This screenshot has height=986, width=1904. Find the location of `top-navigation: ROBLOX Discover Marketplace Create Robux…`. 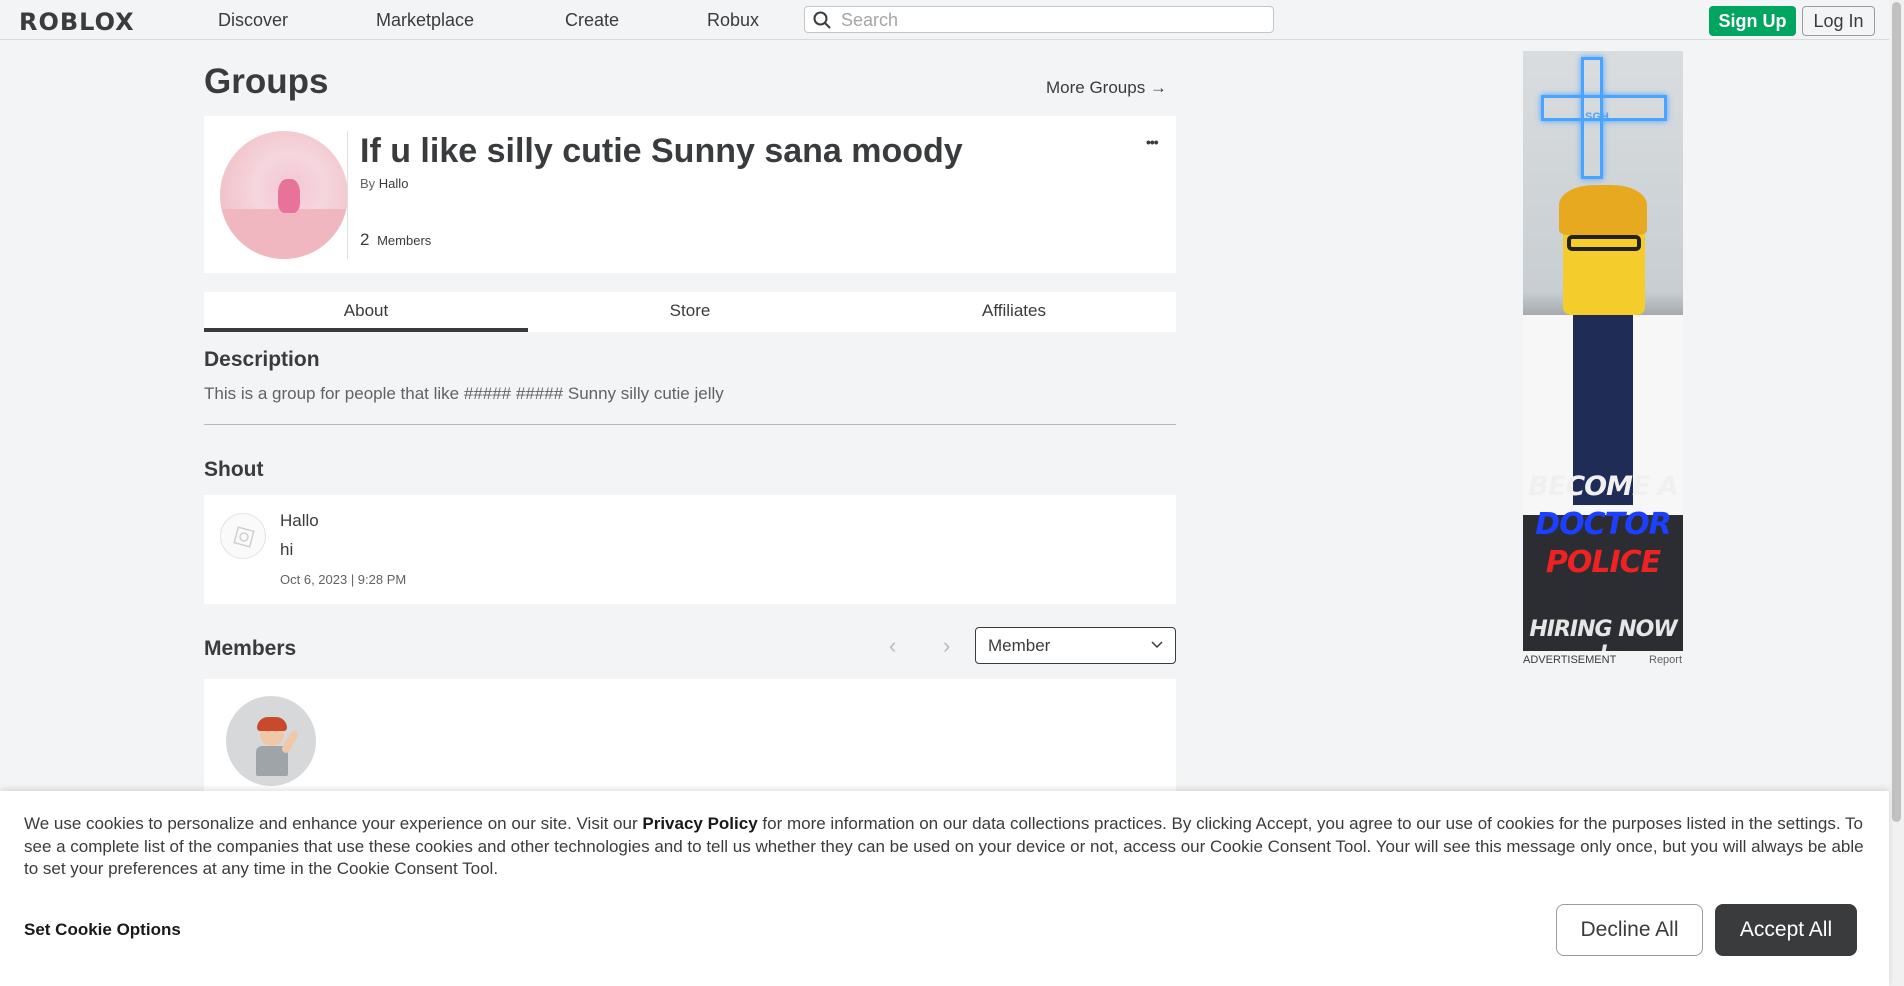

top-navigation: ROBLOX Discover Marketplace Create Robux… is located at coordinates (952, 20).